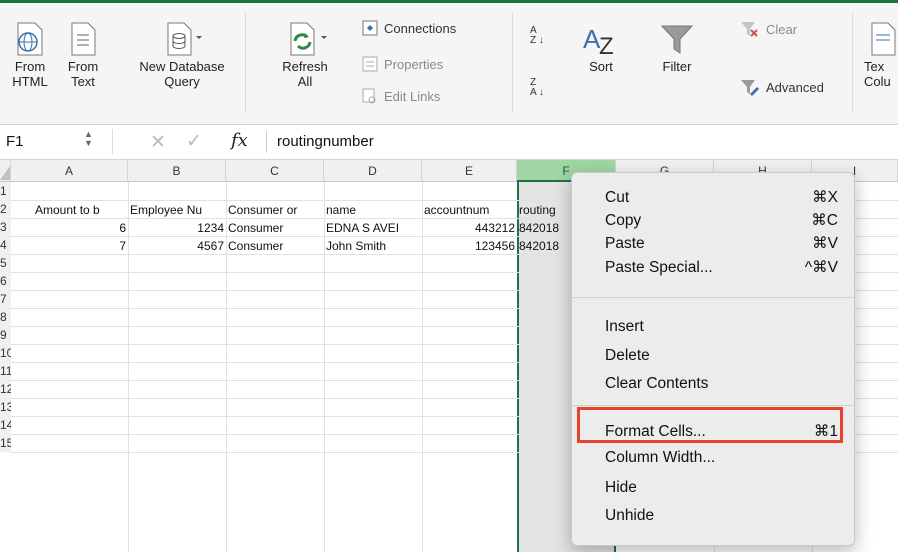  I want to click on sort-z-a-icon: ZA ↓, so click(537, 87).